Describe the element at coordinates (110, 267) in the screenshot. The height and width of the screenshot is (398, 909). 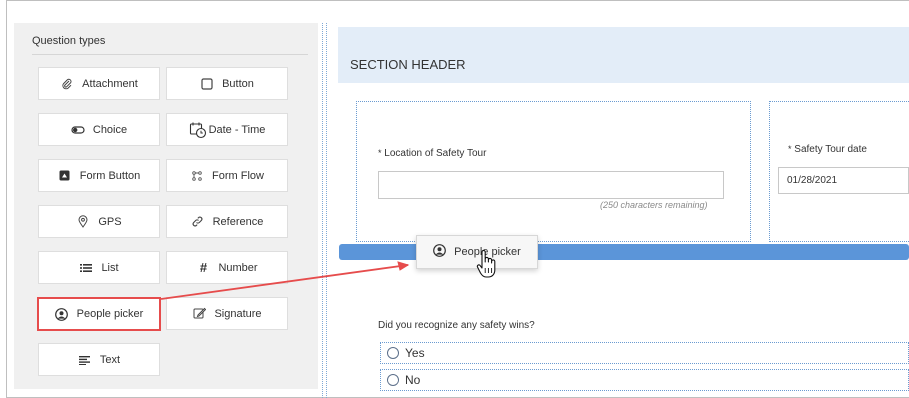
I see `question-type-label: List` at that location.